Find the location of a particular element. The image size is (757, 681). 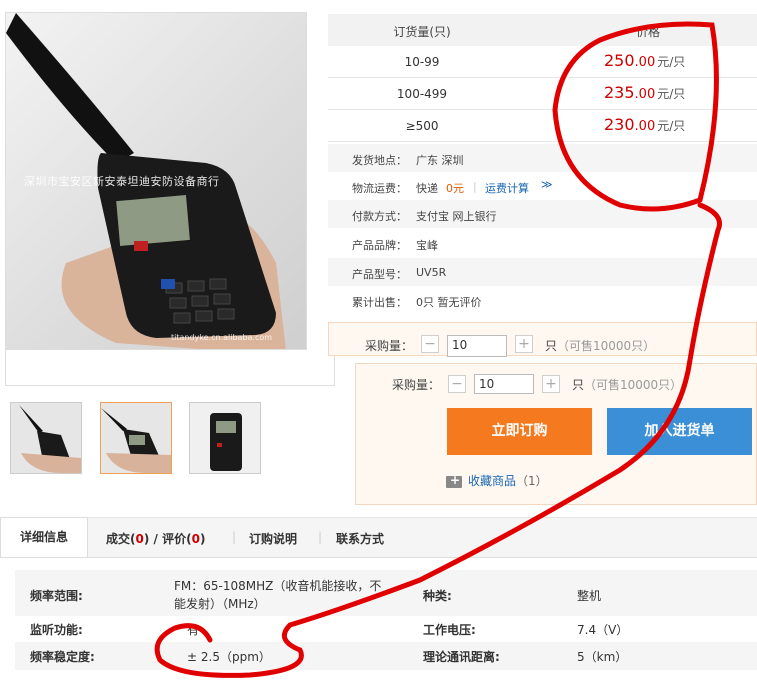

model-value: UV5R is located at coordinates (431, 272).